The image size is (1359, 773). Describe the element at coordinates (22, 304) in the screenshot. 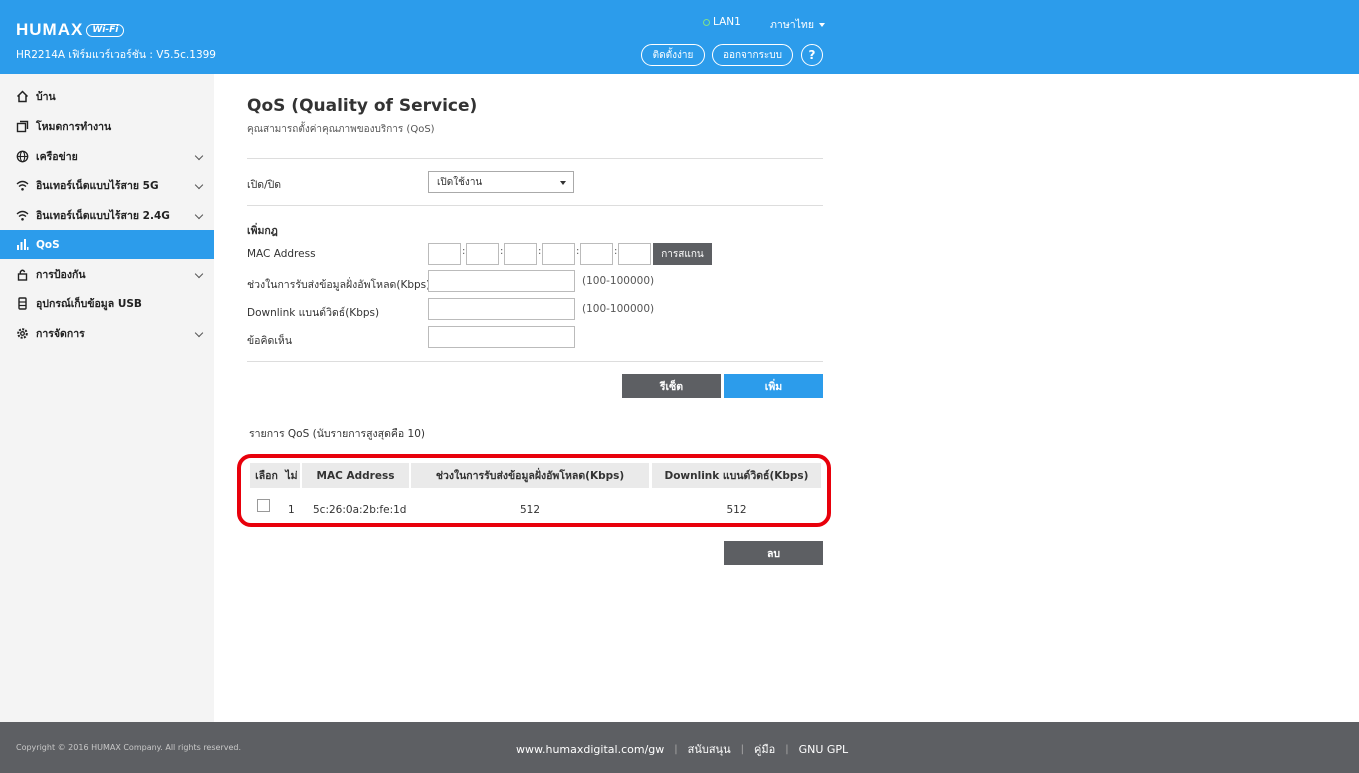

I see `usb-storage-icon` at that location.